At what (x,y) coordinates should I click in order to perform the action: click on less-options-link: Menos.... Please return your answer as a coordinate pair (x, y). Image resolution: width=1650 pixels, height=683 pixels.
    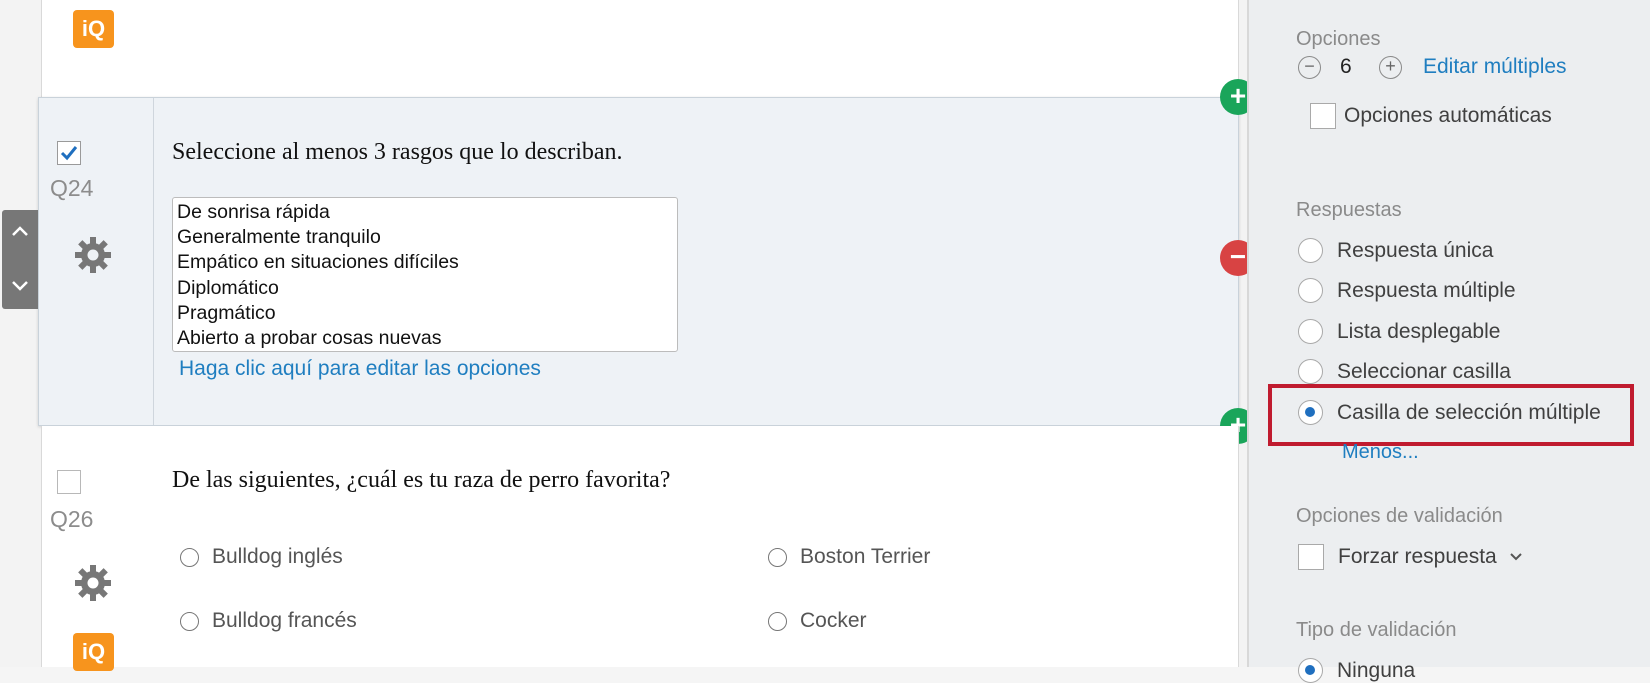
    Looking at the image, I should click on (1380, 452).